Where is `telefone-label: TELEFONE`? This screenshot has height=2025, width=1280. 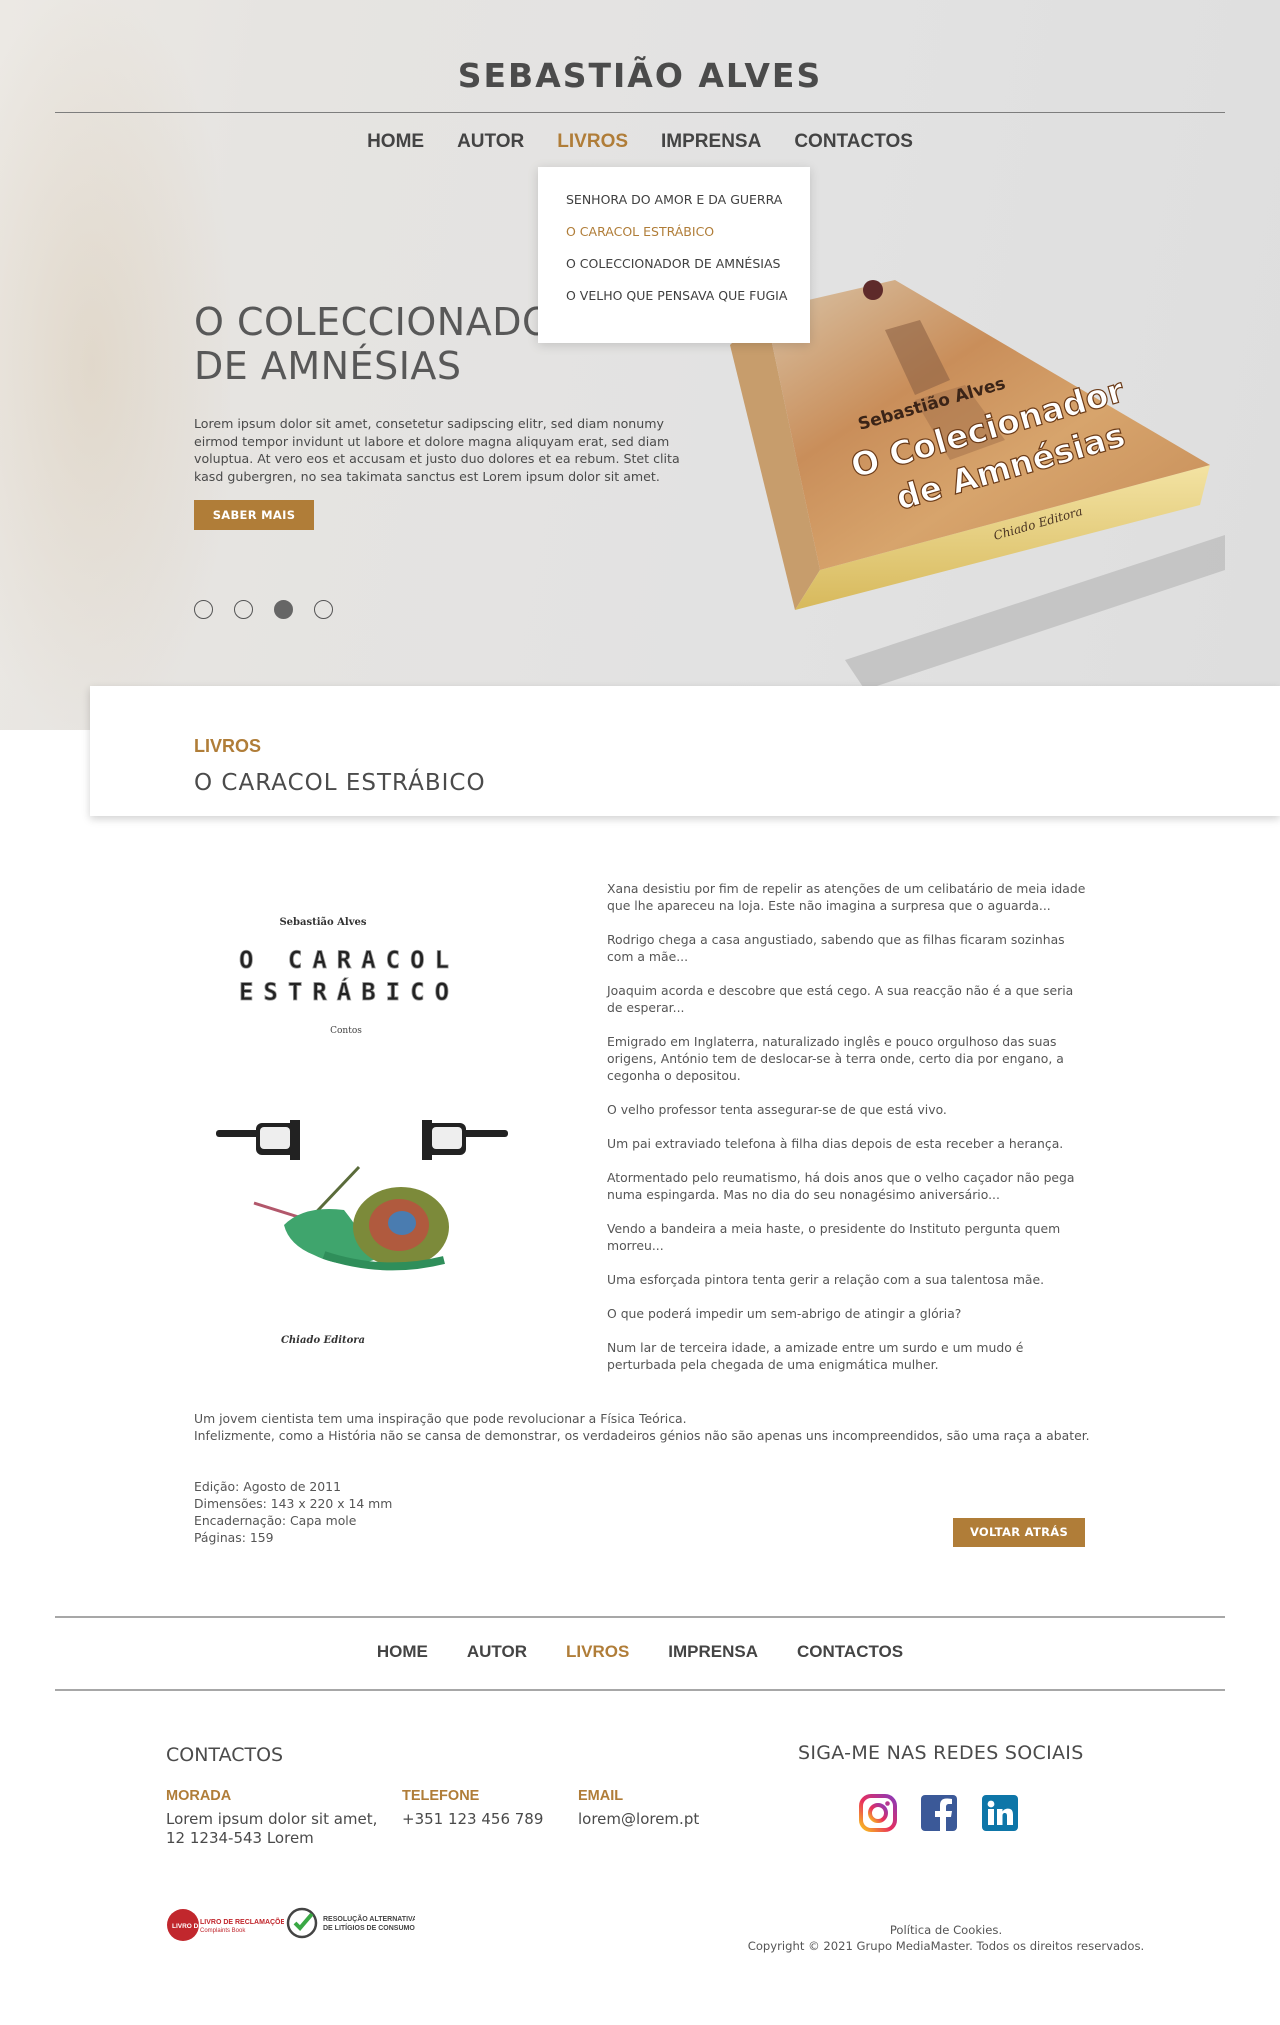
telefone-label: TELEFONE is located at coordinates (441, 1796).